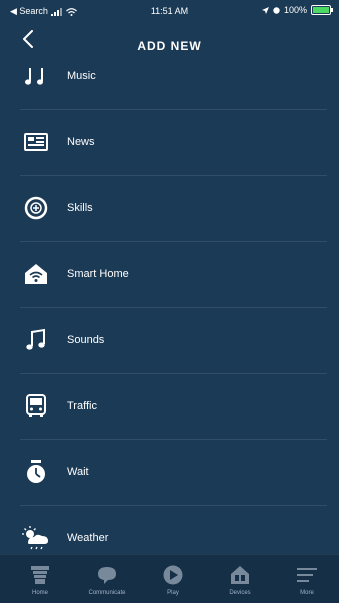 The image size is (339, 603). Describe the element at coordinates (173, 142) in the screenshot. I see `list-item-news: News` at that location.